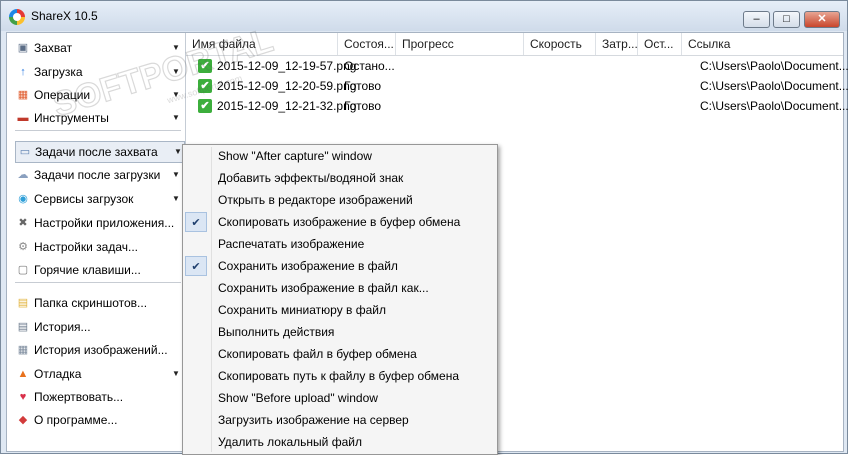 The height and width of the screenshot is (455, 848). I want to click on tools-icon: ▬, so click(23, 118).